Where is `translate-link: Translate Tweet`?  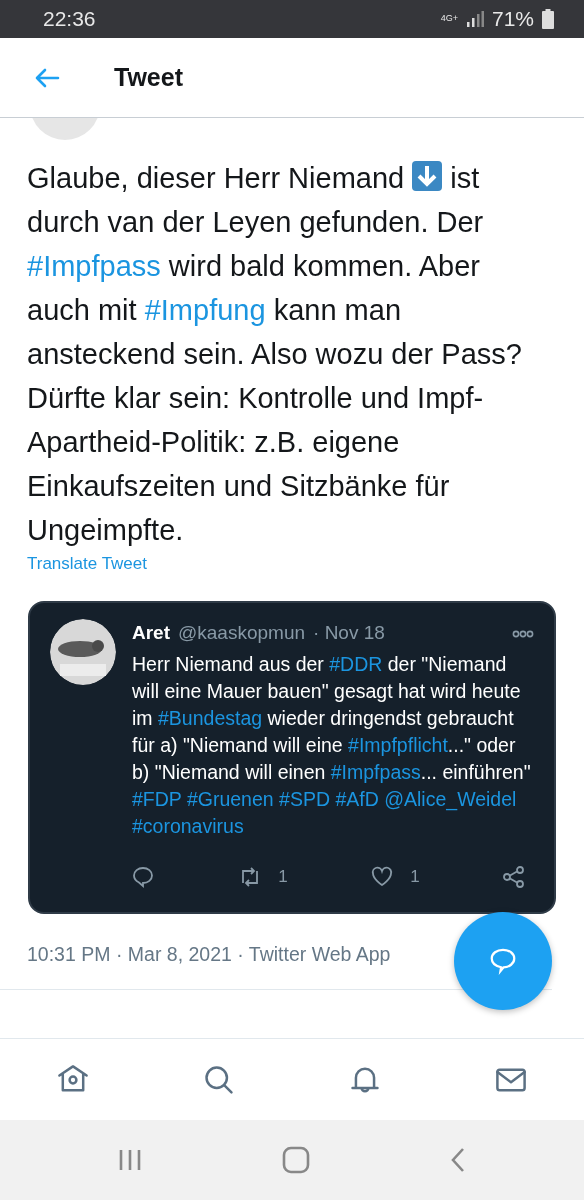 translate-link: Translate Tweet is located at coordinates (87, 564).